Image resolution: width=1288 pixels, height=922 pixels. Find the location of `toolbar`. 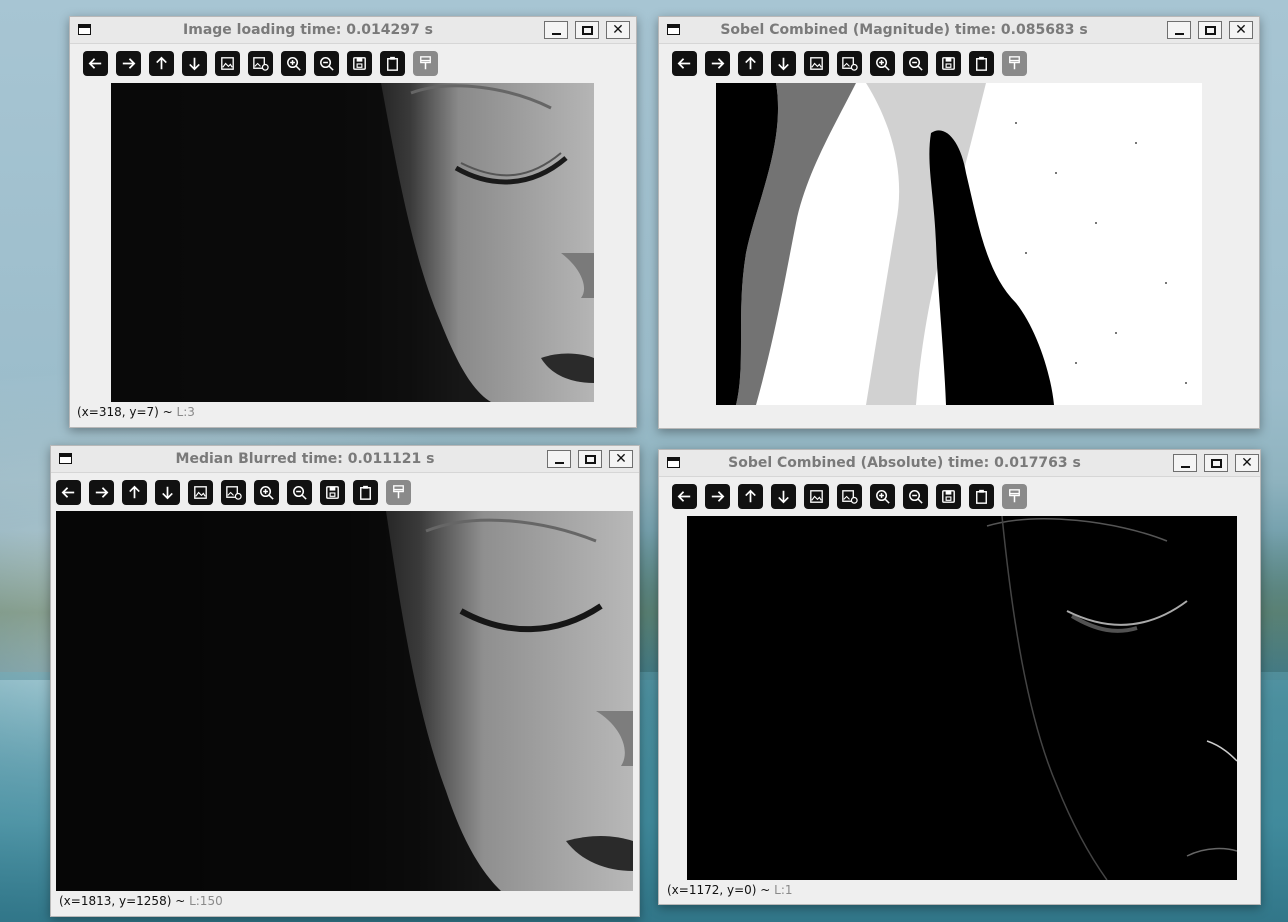

toolbar is located at coordinates (959, 494).